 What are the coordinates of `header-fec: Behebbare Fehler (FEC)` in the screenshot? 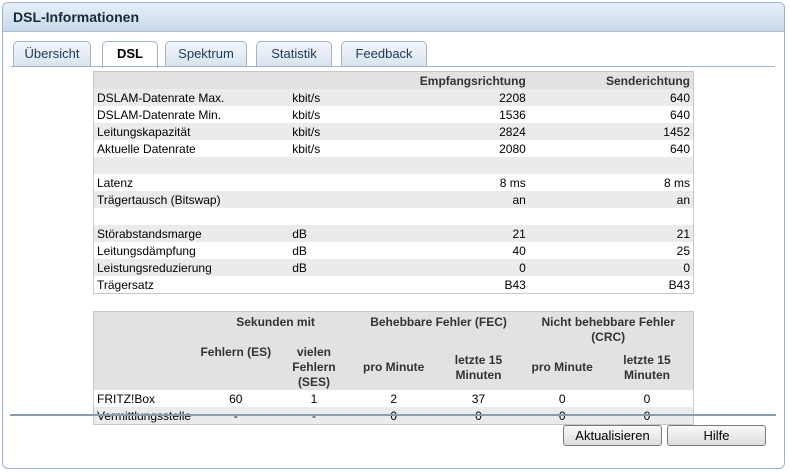 It's located at (438, 328).